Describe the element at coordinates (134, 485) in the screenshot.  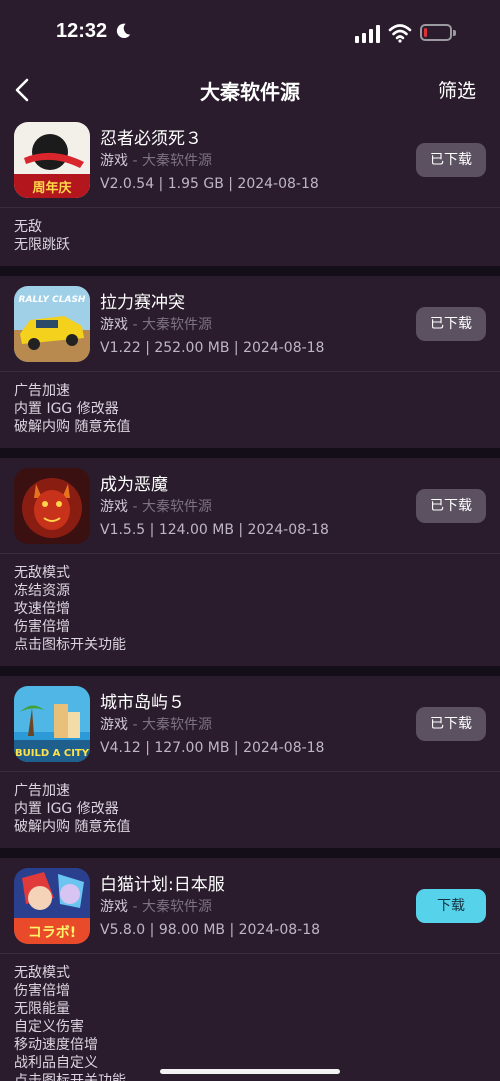
I see `app-name: 成为恶魔` at that location.